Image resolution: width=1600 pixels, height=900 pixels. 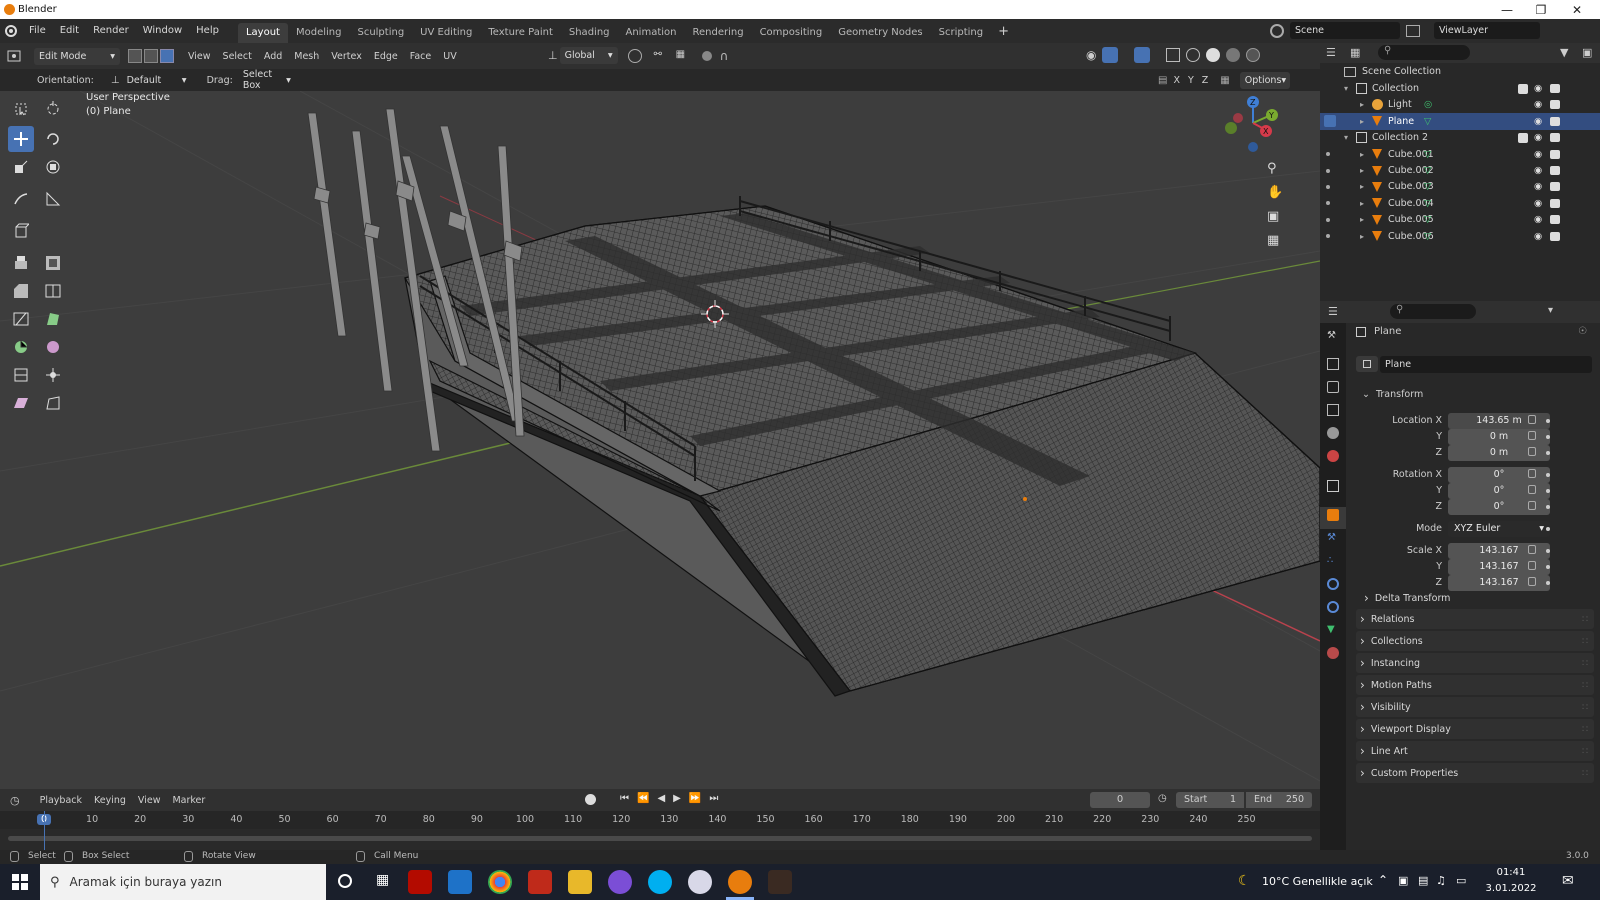 What do you see at coordinates (1460, 88) in the screenshot?
I see `outliner-collection-row: ▾ Collection ◉` at bounding box center [1460, 88].